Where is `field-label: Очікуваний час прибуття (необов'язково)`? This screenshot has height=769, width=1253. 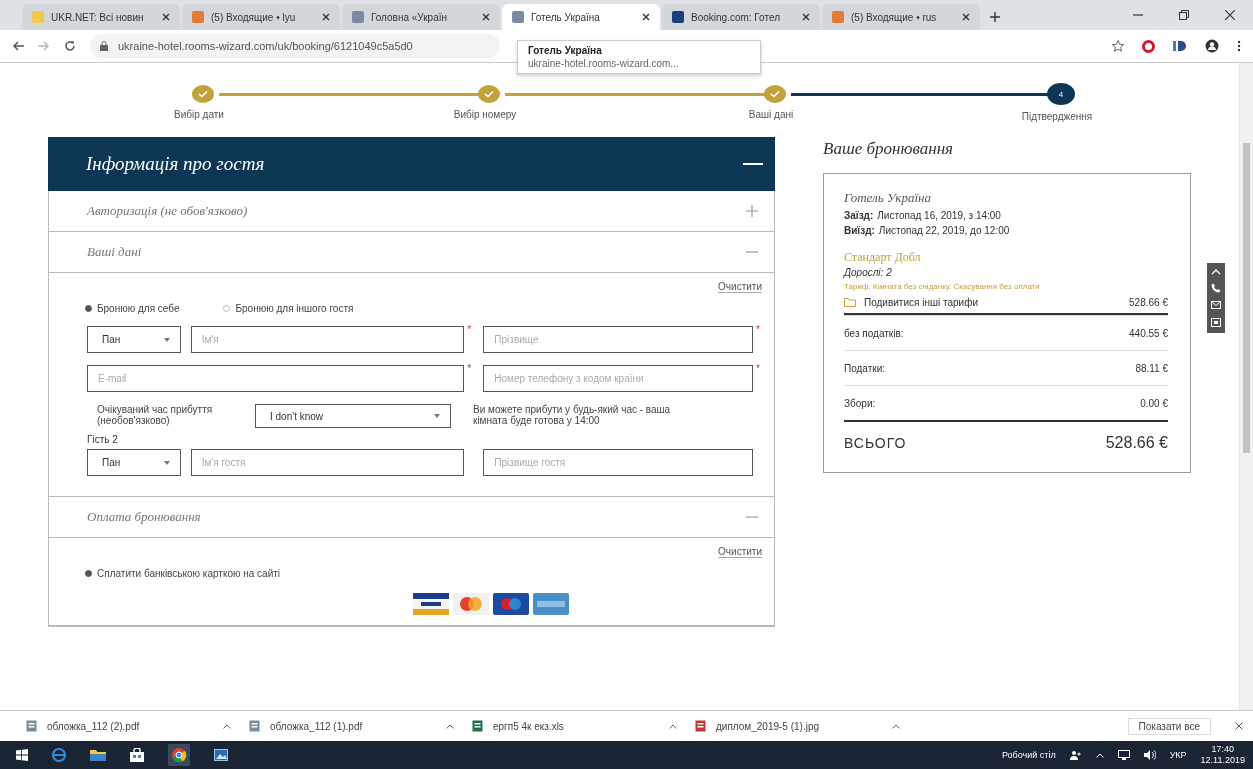 field-label: Очікуваний час прибуття (необов'язково) is located at coordinates (155, 416).